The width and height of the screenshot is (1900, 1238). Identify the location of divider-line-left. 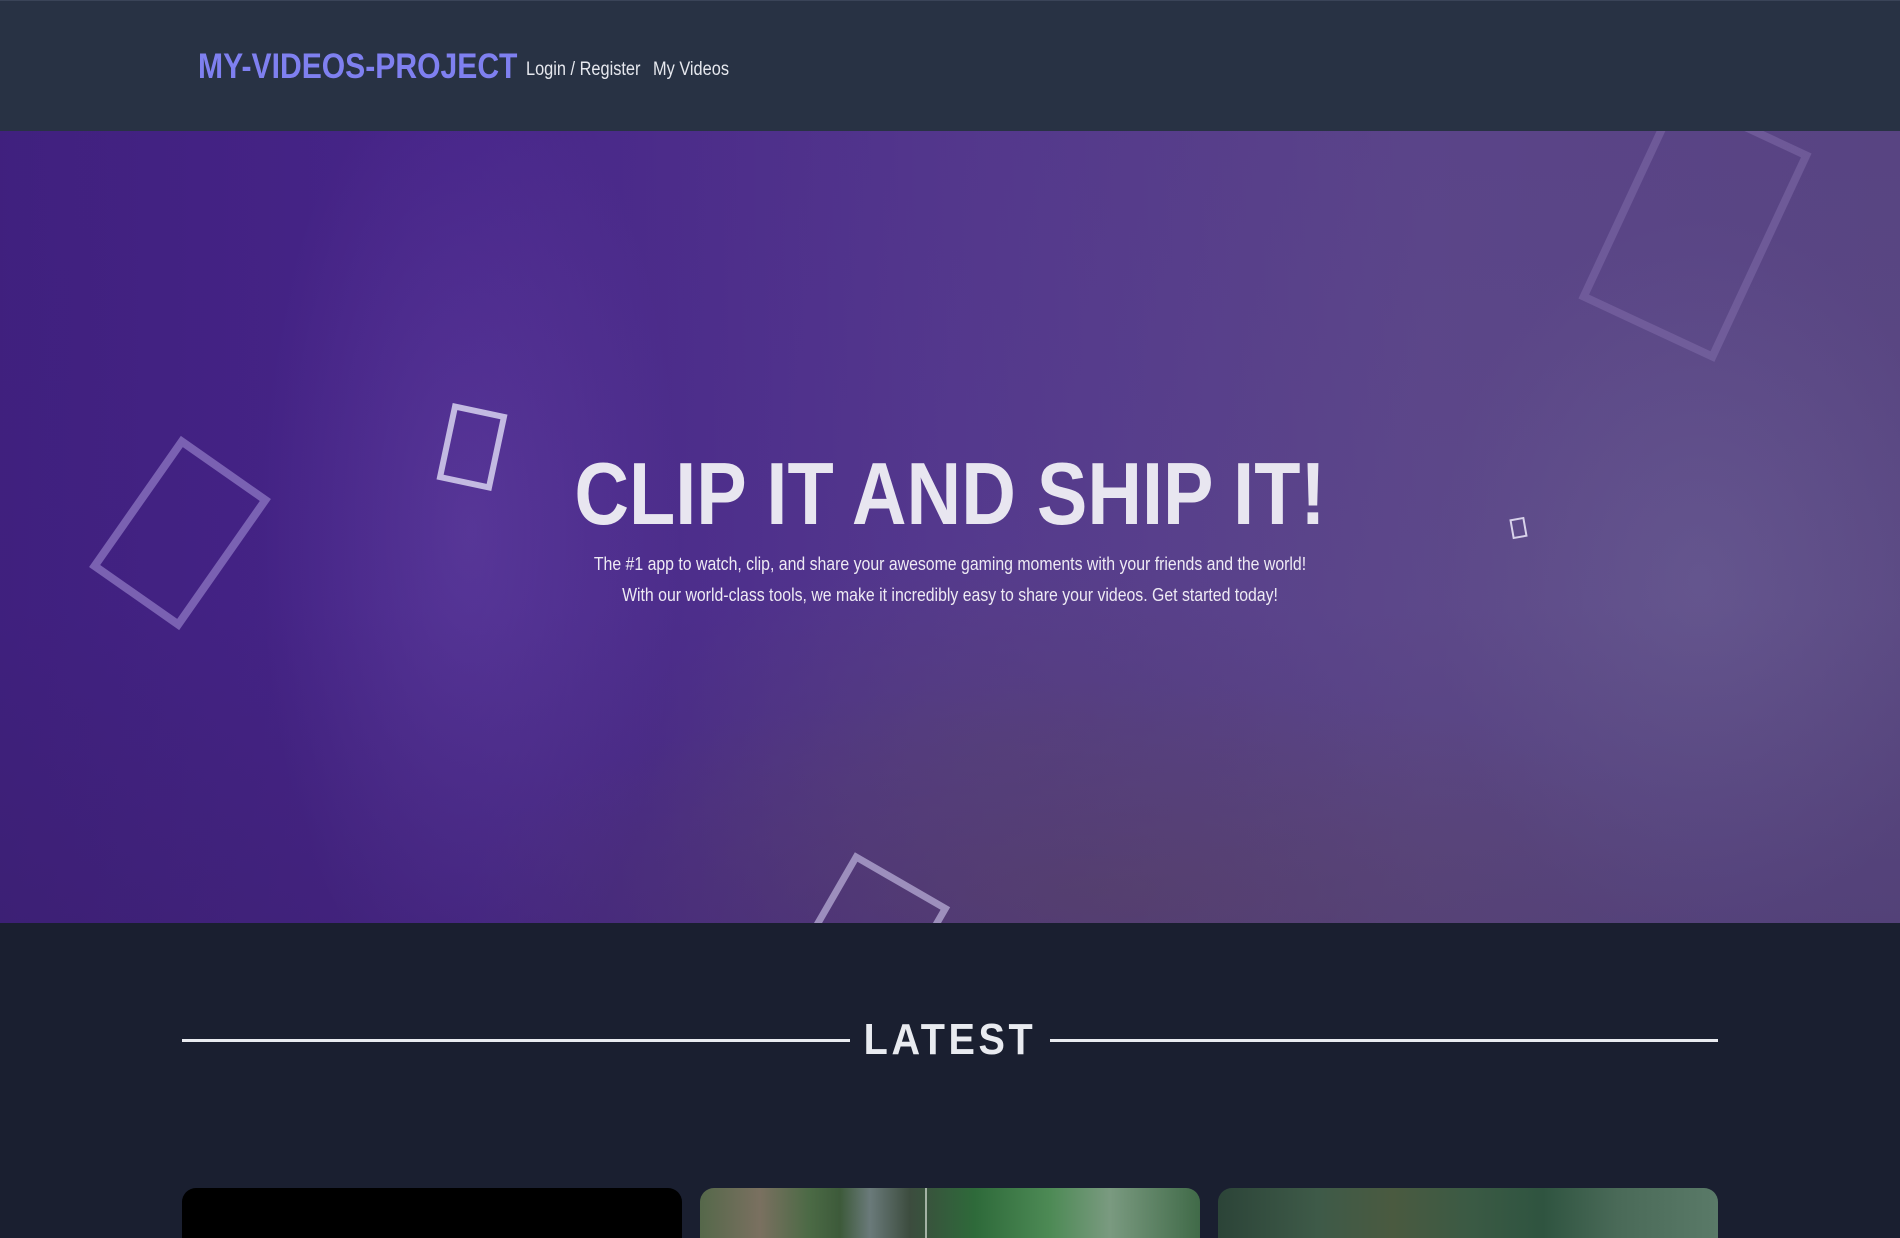
(516, 1040).